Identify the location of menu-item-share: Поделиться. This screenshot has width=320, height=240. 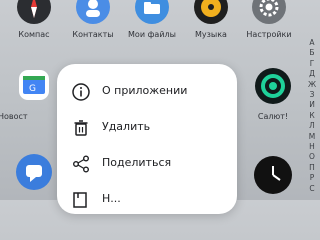
(147, 164).